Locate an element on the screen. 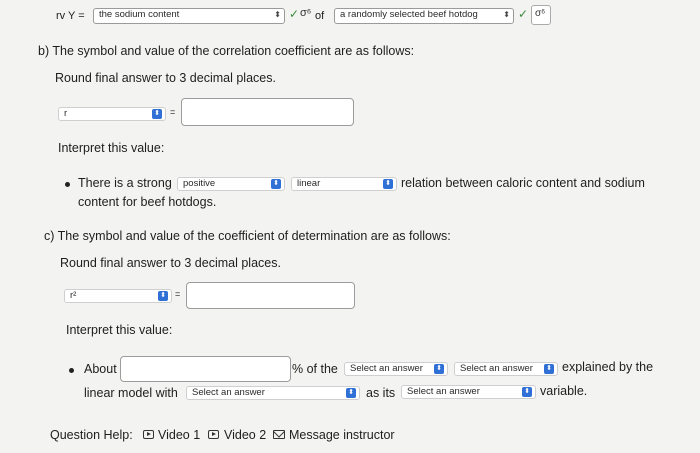 The height and width of the screenshot is (453, 700). interpret-label-b: Interpret this value: is located at coordinates (111, 148).